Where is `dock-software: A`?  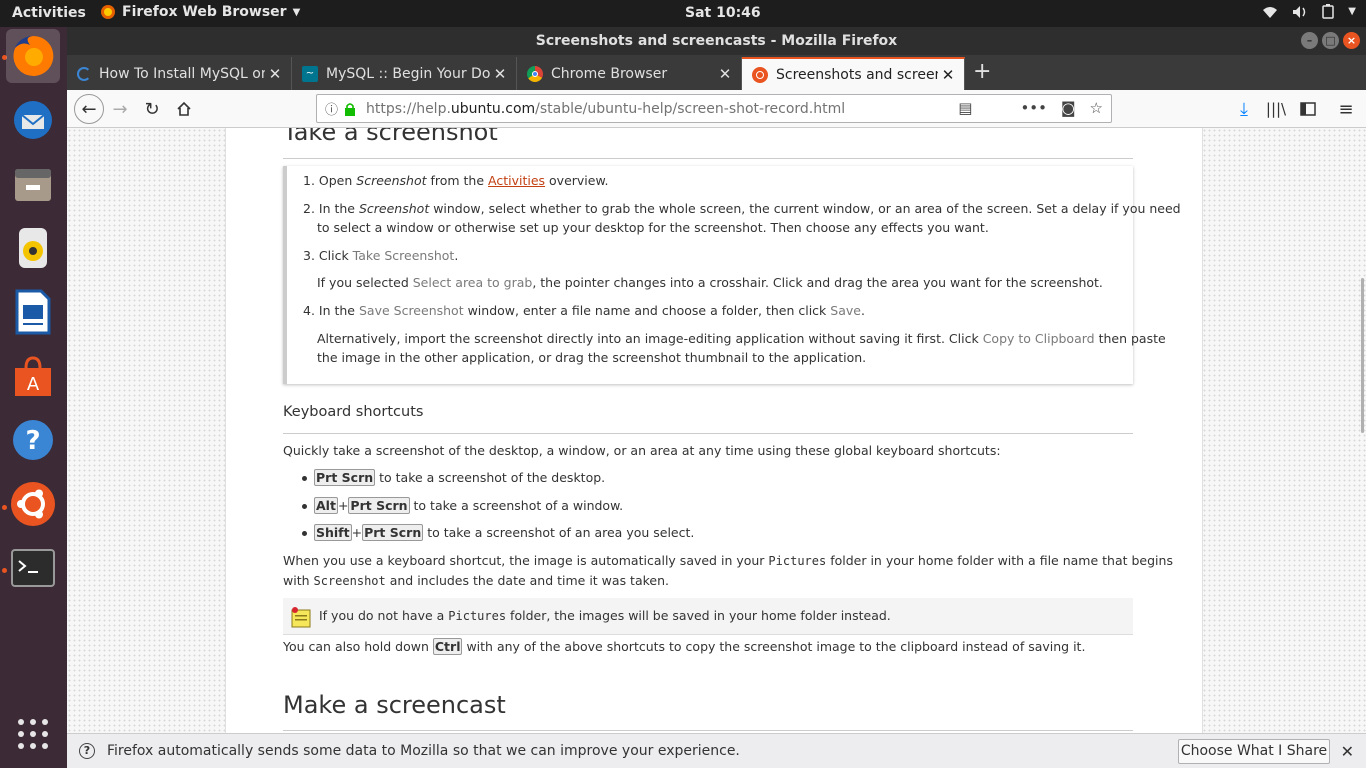
dock-software: A is located at coordinates (33, 376).